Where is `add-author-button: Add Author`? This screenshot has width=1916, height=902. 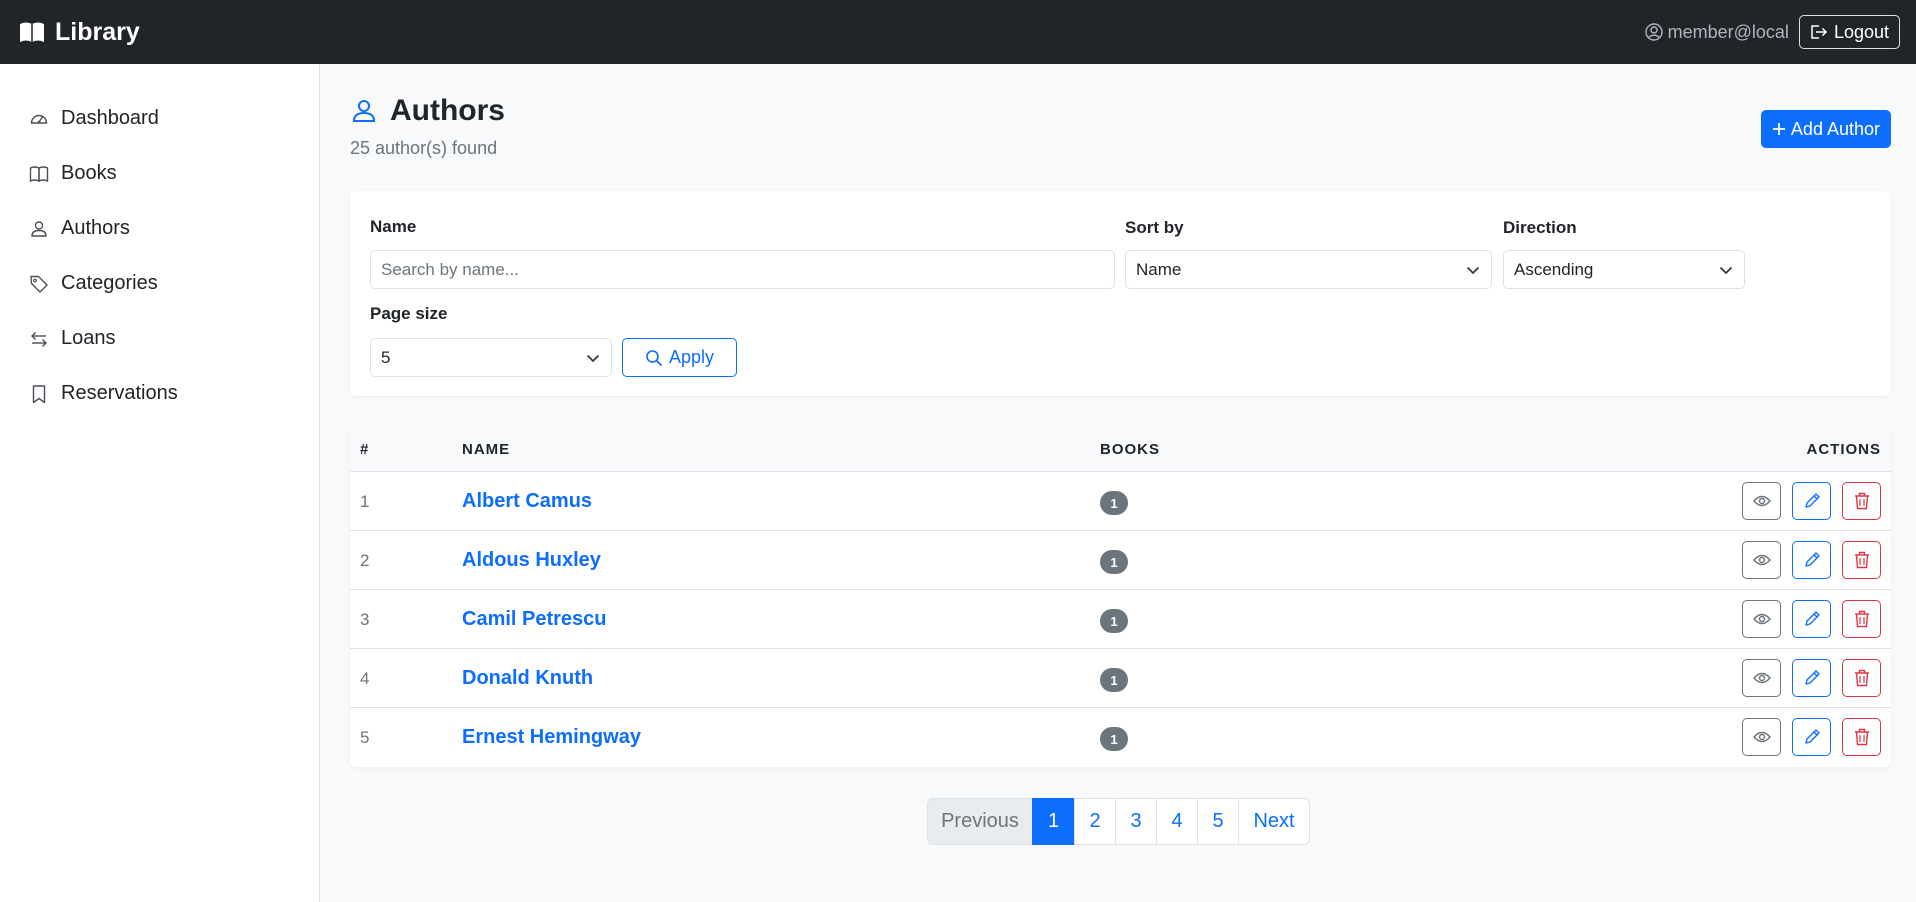
add-author-button: Add Author is located at coordinates (1825, 129).